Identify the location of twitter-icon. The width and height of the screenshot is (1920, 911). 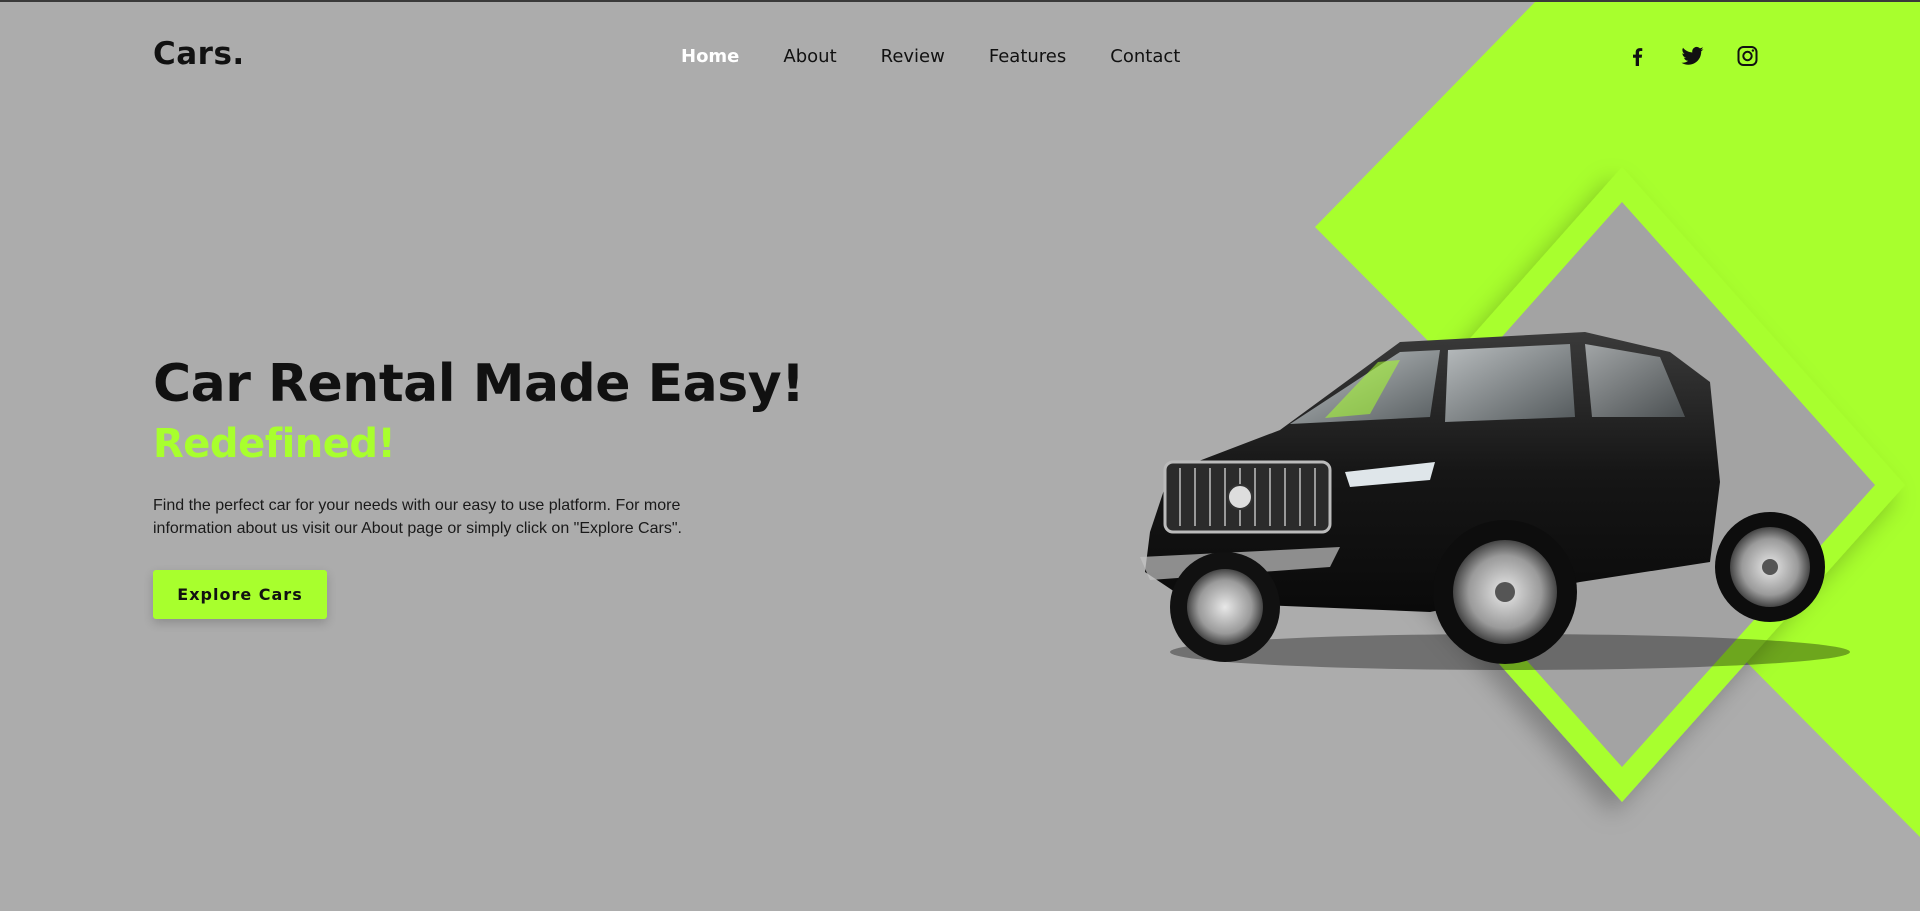
(1692, 56).